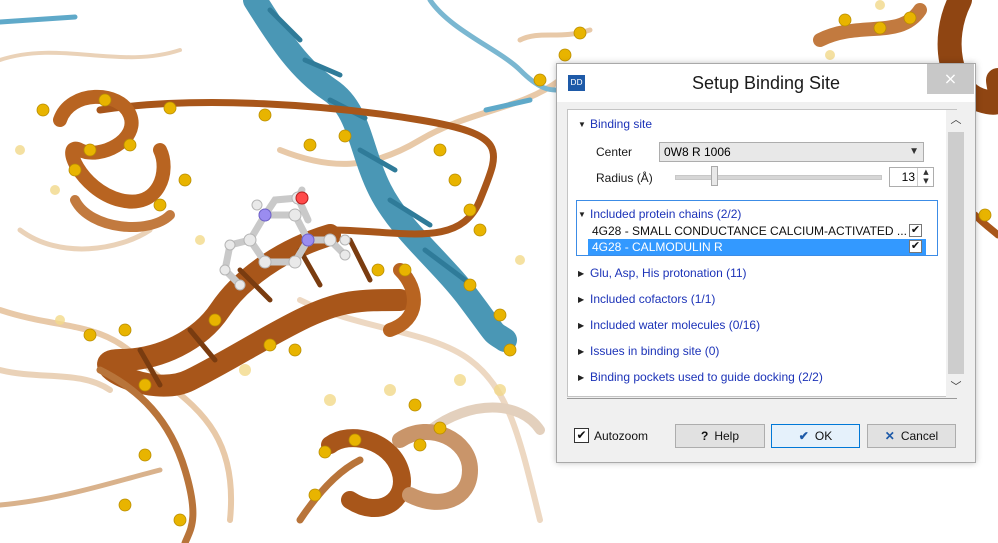 The height and width of the screenshot is (543, 998). I want to click on arrow-down-icon: ▼, so click(926, 181).